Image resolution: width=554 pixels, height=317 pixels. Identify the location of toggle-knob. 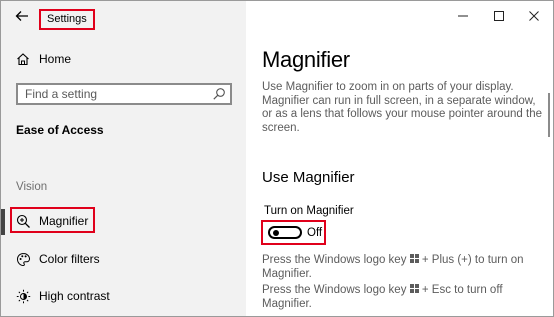
(276, 233).